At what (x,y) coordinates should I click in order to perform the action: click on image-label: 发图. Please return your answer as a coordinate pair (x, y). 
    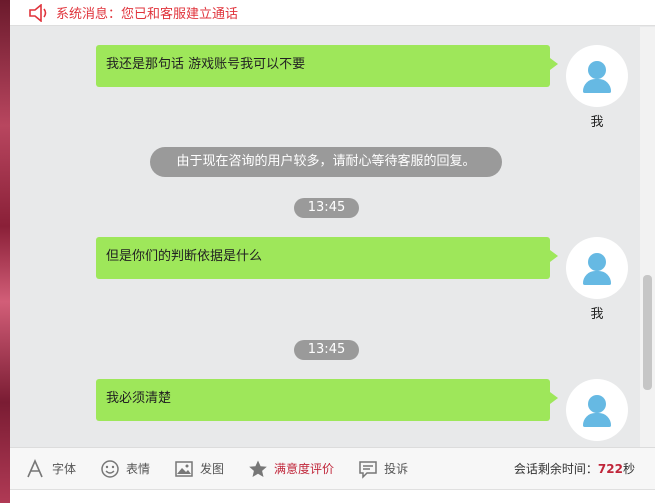
    Looking at the image, I should click on (212, 469).